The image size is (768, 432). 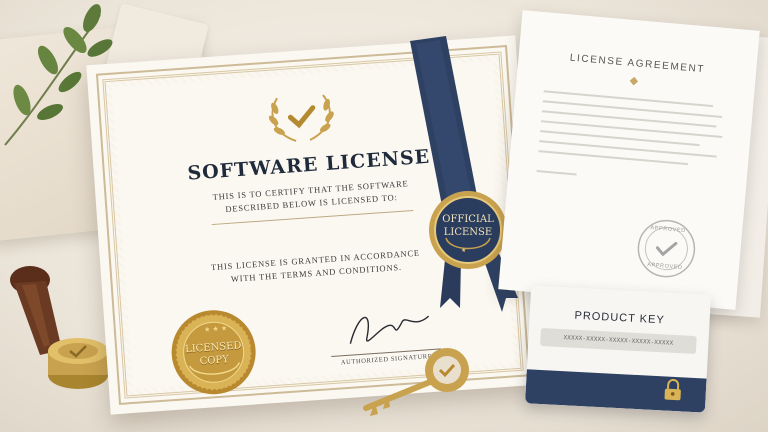 What do you see at coordinates (619, 318) in the screenshot?
I see `product-key-title: PRODUCT KEY` at bounding box center [619, 318].